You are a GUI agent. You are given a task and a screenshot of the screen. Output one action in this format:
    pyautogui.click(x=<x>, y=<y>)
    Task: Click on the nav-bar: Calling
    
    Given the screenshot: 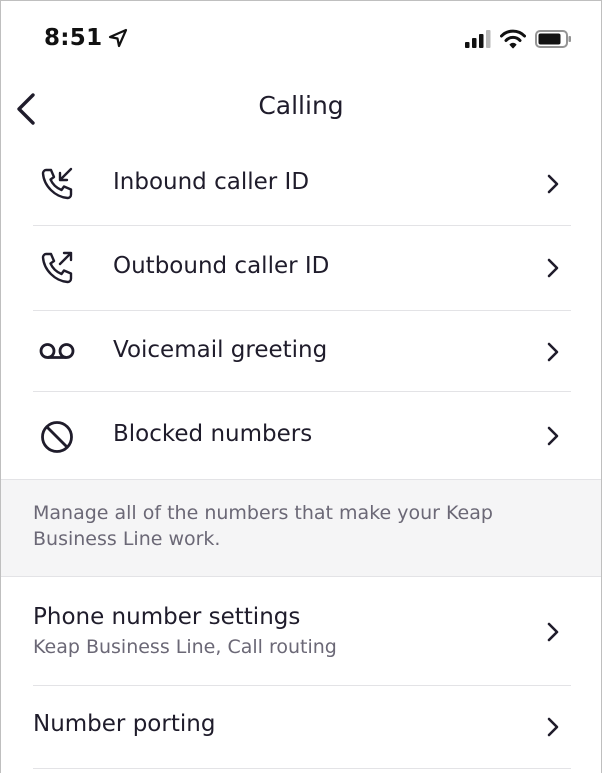 What is the action you would take?
    pyautogui.click(x=301, y=109)
    